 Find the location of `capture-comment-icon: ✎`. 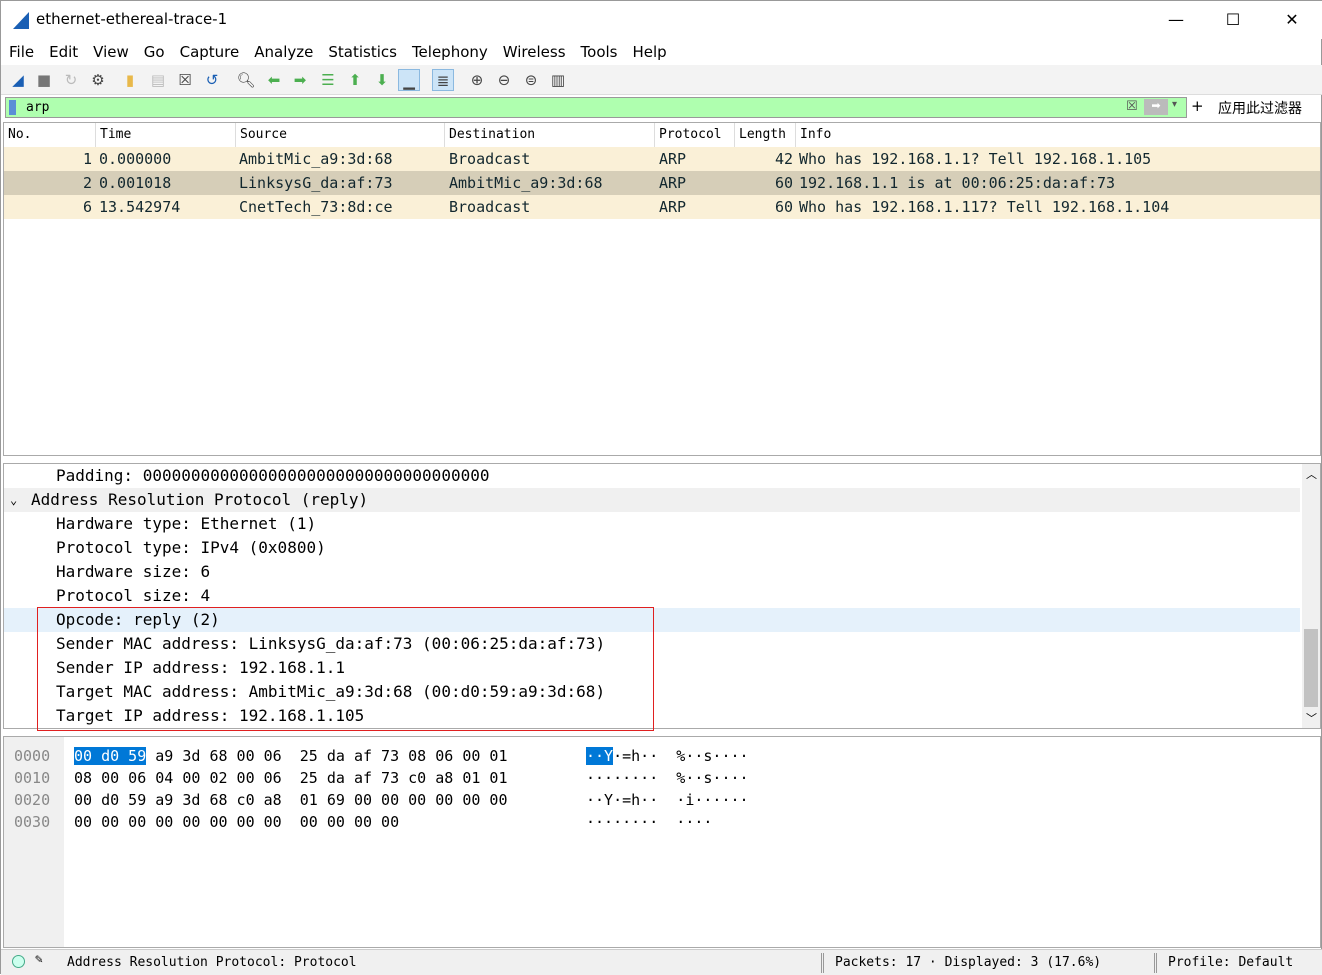

capture-comment-icon: ✎ is located at coordinates (39, 959).